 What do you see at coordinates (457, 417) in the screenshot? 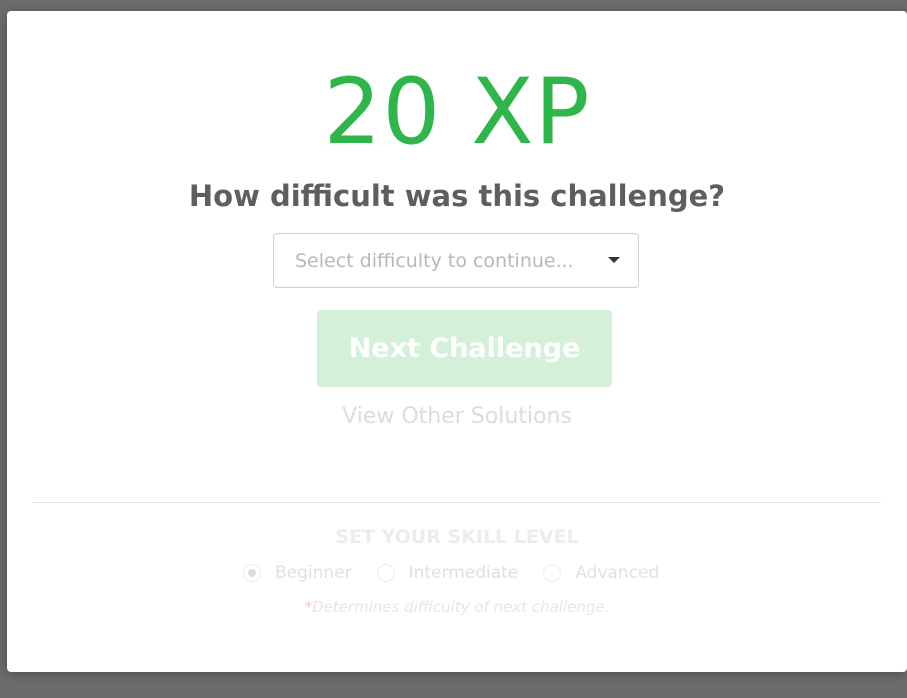
I see `view-other-solutions-link: View Other Solutions` at bounding box center [457, 417].